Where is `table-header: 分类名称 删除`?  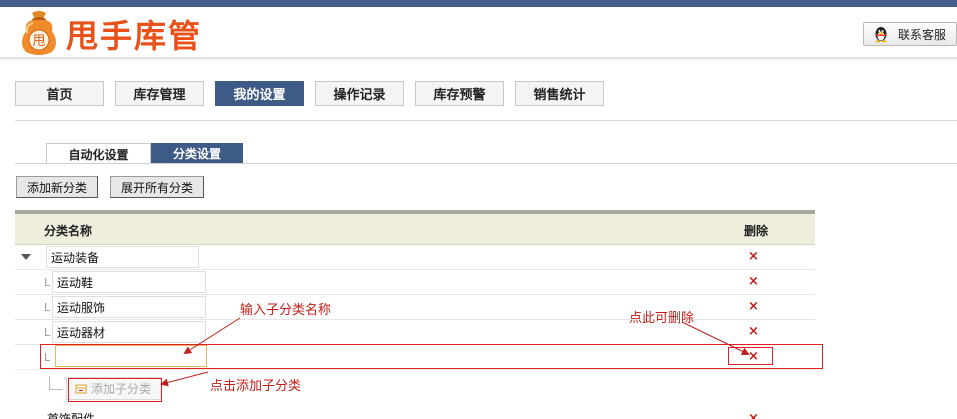 table-header: 分类名称 删除 is located at coordinates (415, 229).